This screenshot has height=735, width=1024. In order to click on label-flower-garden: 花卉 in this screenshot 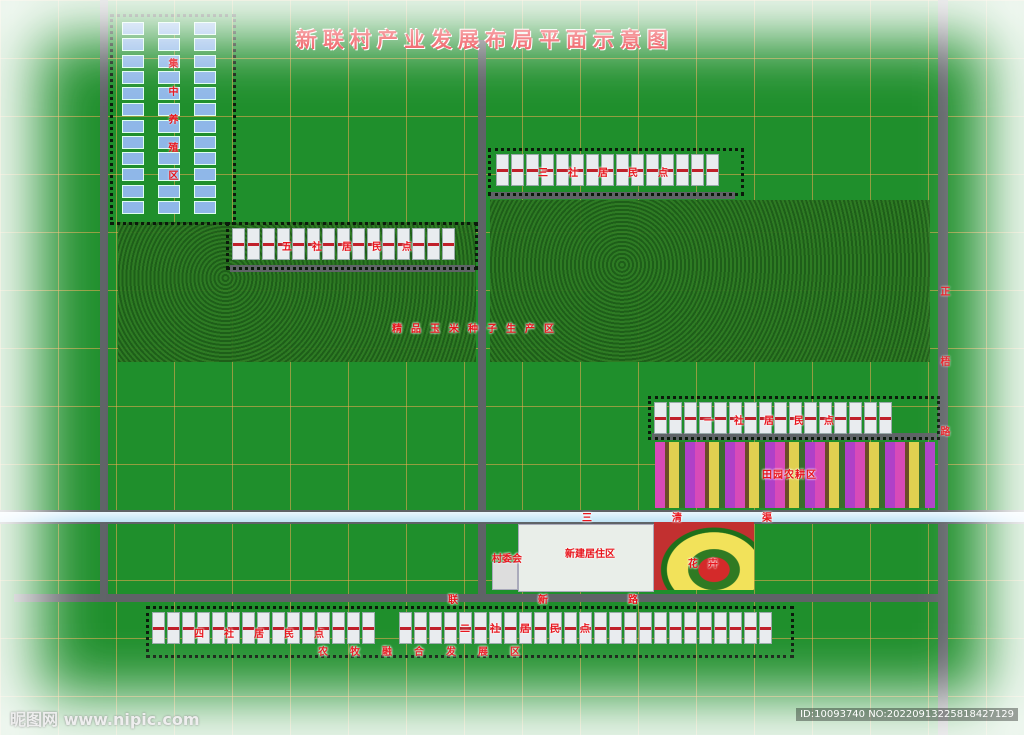, I will do `click(708, 564)`.